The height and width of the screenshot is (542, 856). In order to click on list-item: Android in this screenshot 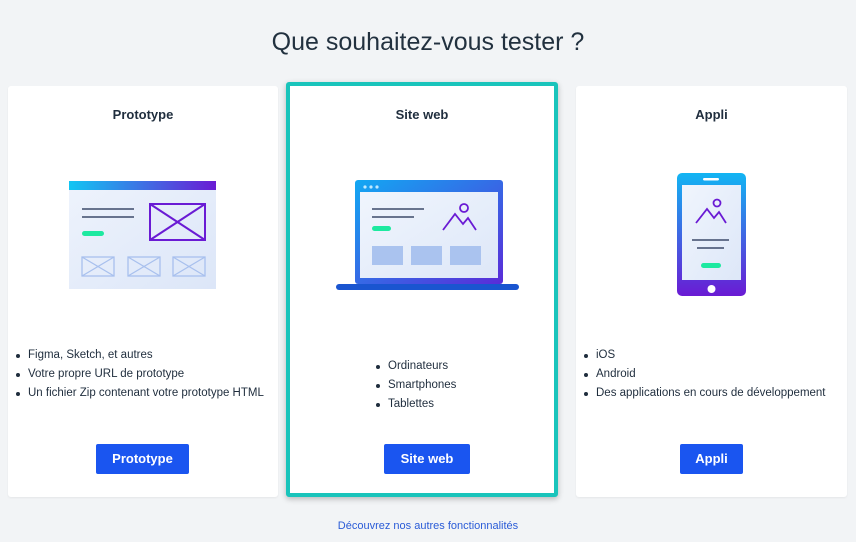, I will do `click(709, 374)`.